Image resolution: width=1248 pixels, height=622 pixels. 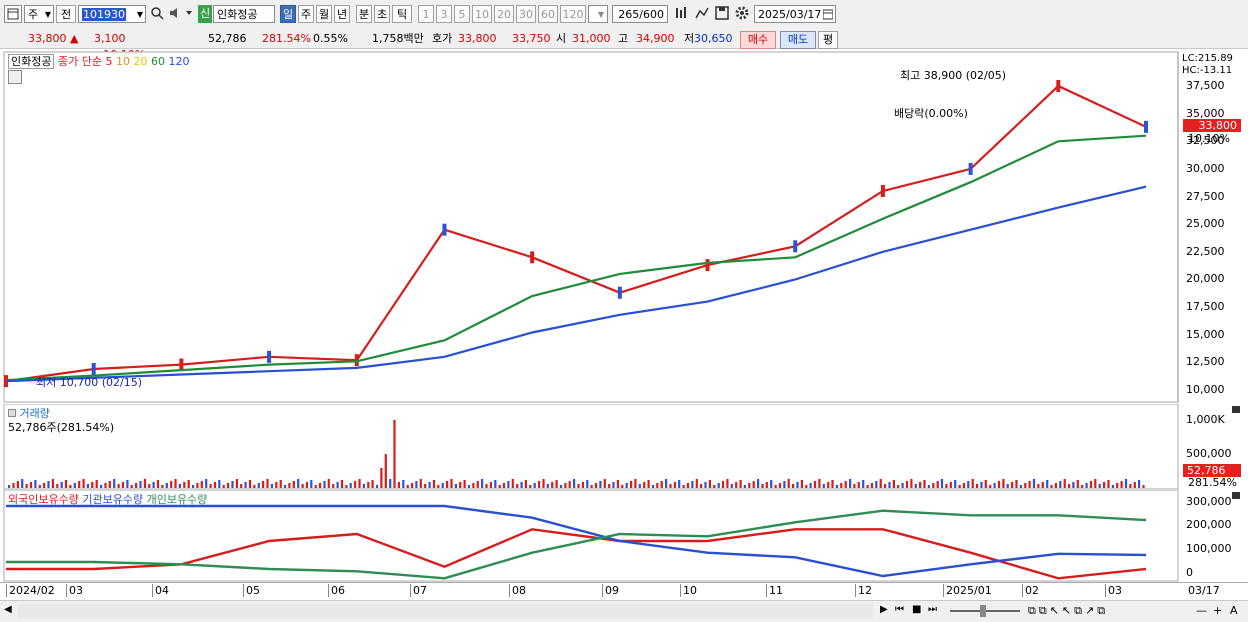 I want to click on stock-code-input: 101930 ▼, so click(x=112, y=14).